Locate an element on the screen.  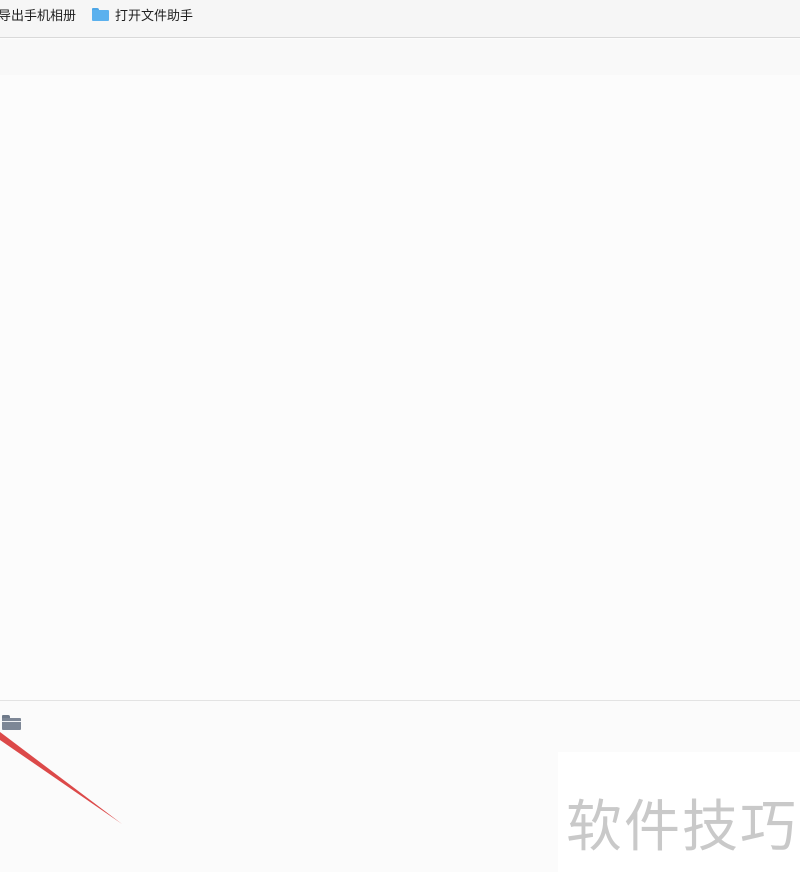
send-file-icon is located at coordinates (12, 723).